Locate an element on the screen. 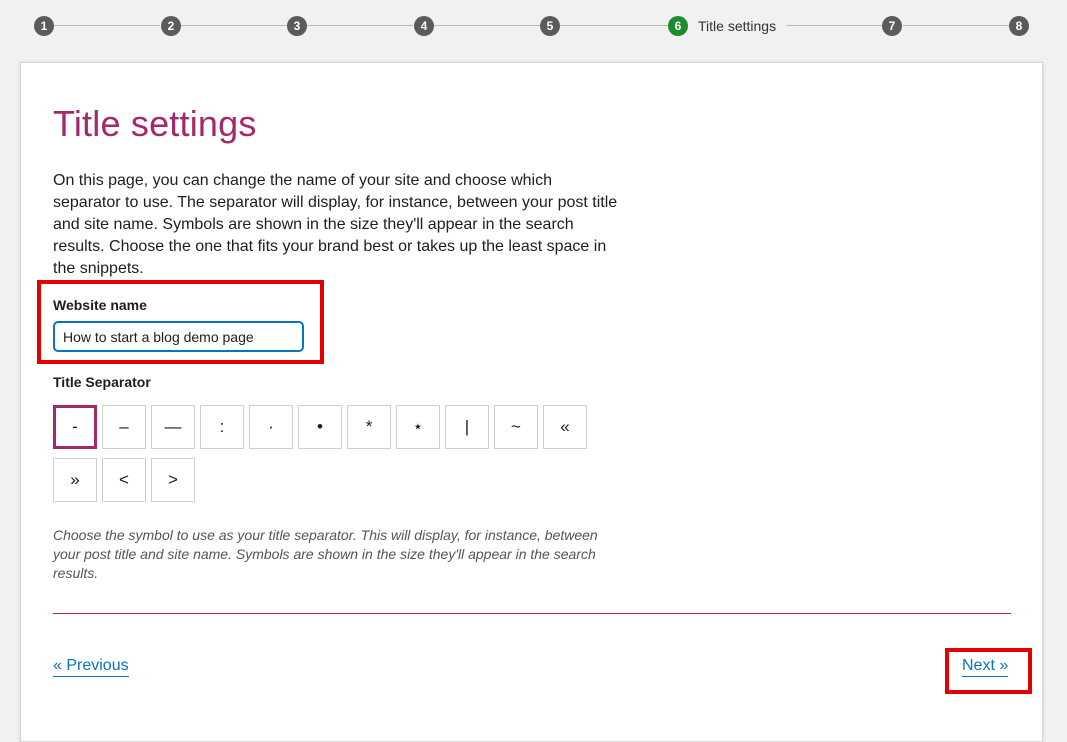 Image resolution: width=1067 pixels, height=742 pixels. step-7: 7 is located at coordinates (892, 26).